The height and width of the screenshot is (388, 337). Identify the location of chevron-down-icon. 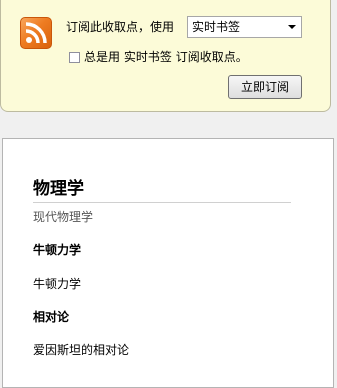
(292, 27).